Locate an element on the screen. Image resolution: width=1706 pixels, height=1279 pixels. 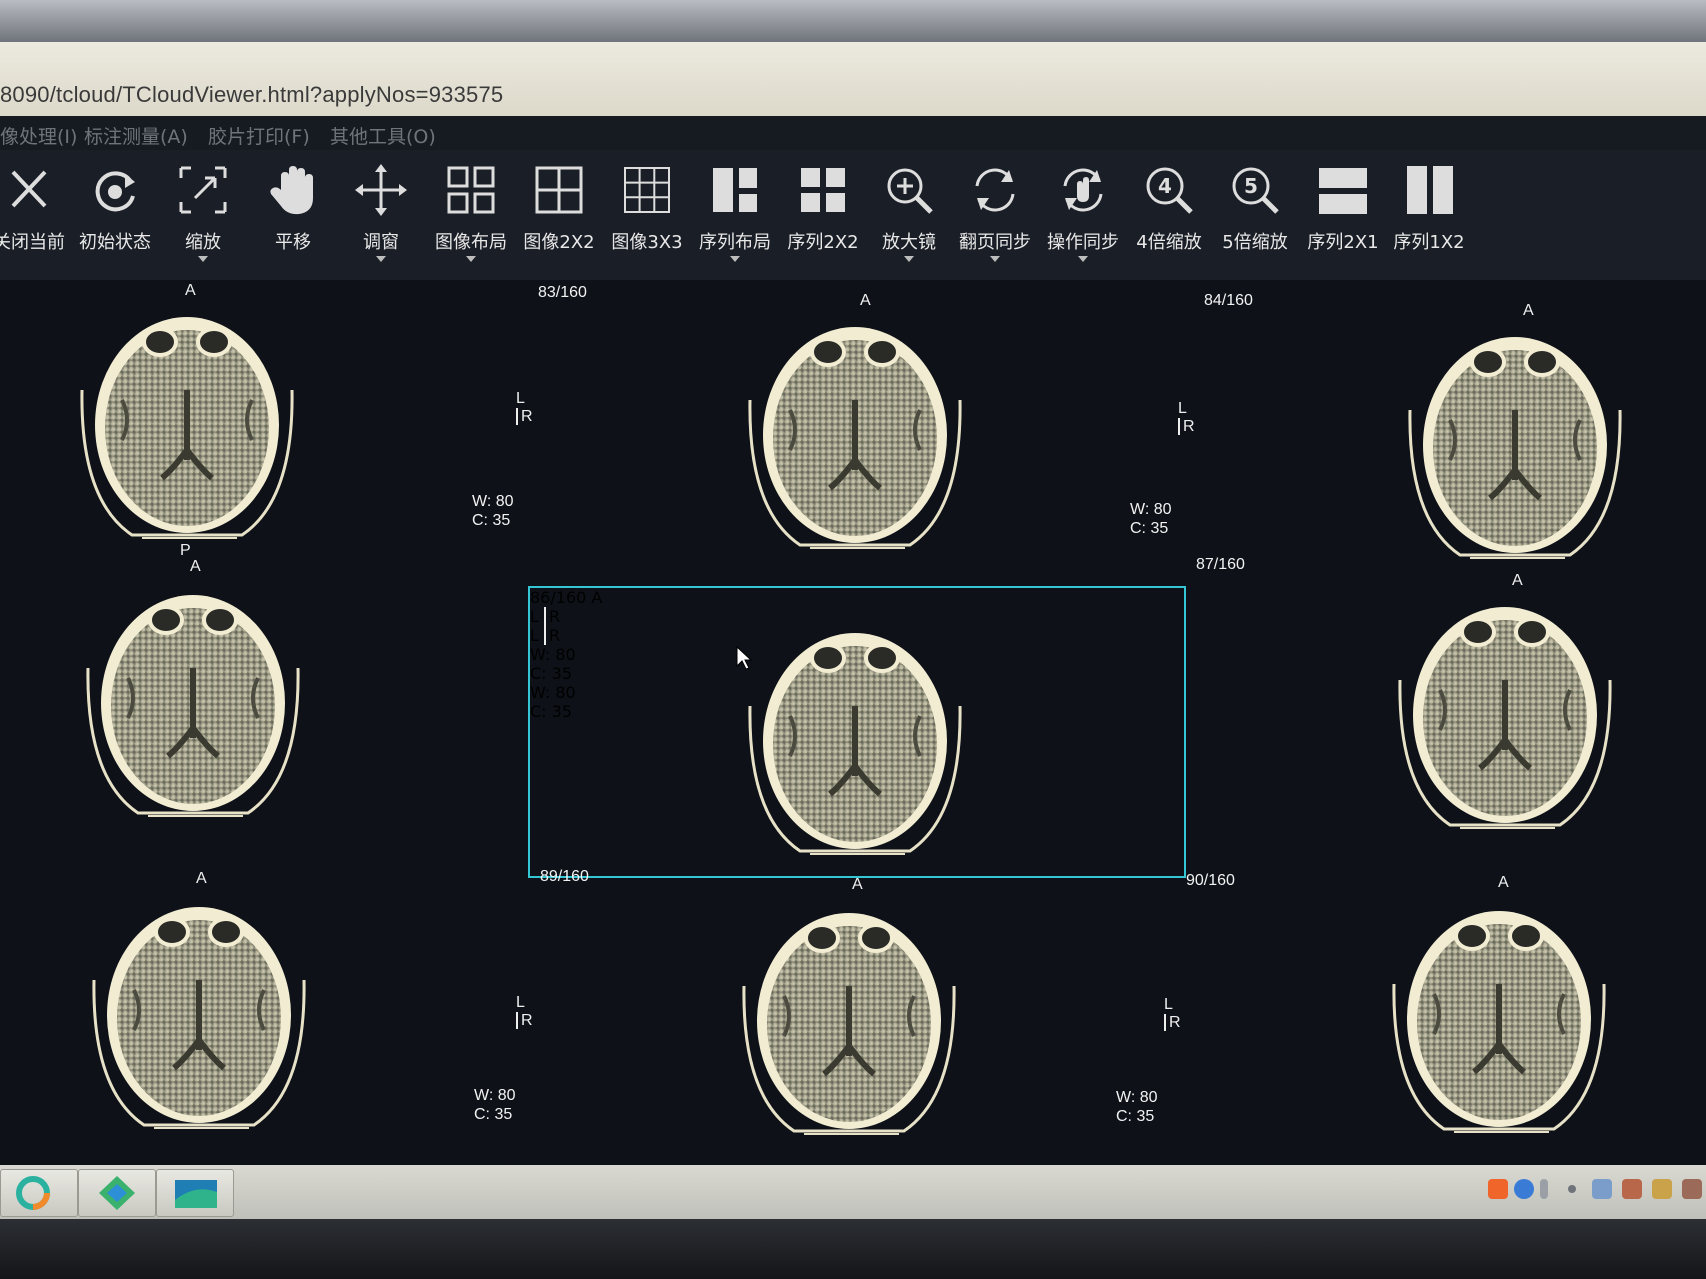
zoom-5x-icon: 5 is located at coordinates (1255, 190).